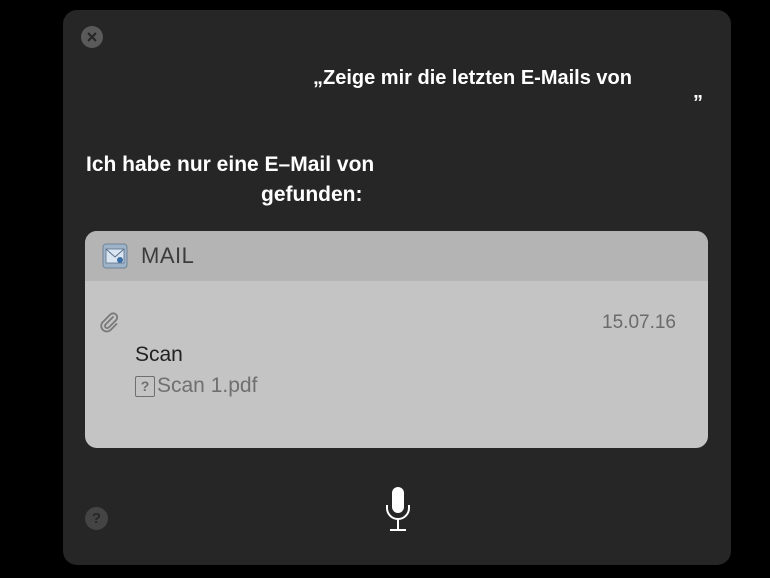  I want to click on attachment: ? Scan 1.pdf, so click(196, 386).